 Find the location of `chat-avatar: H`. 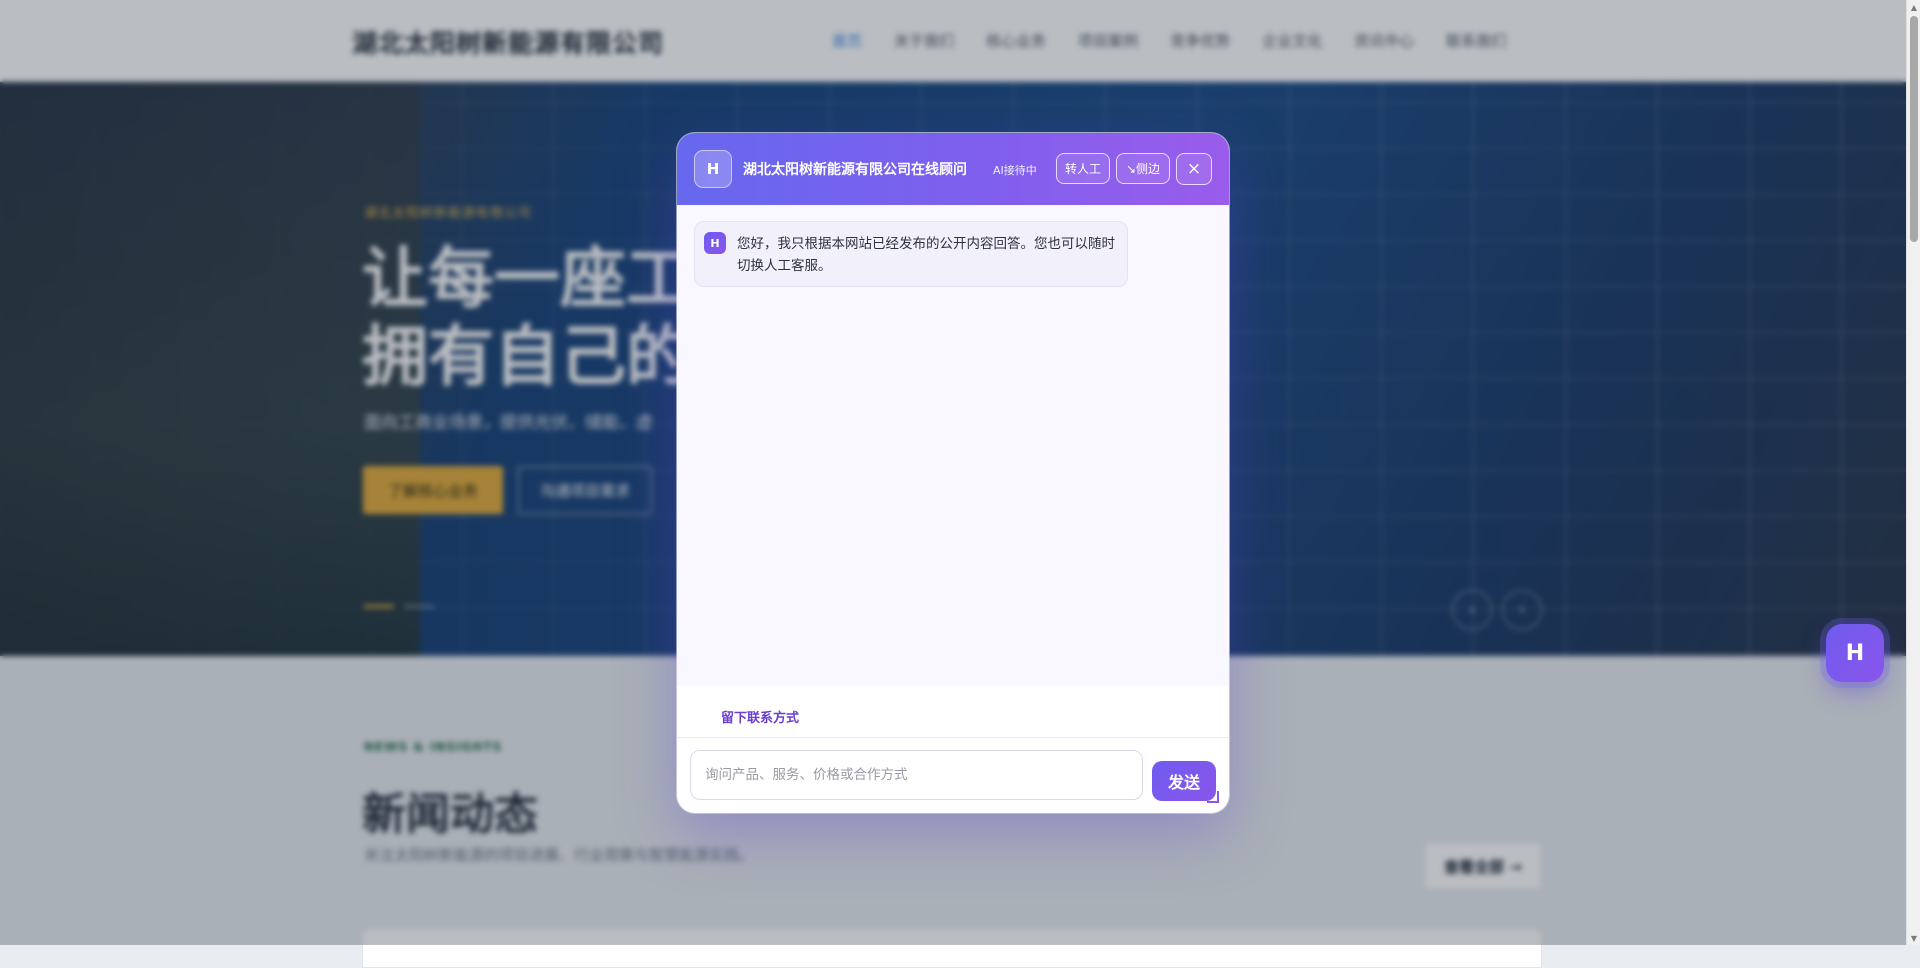

chat-avatar: H is located at coordinates (713, 169).